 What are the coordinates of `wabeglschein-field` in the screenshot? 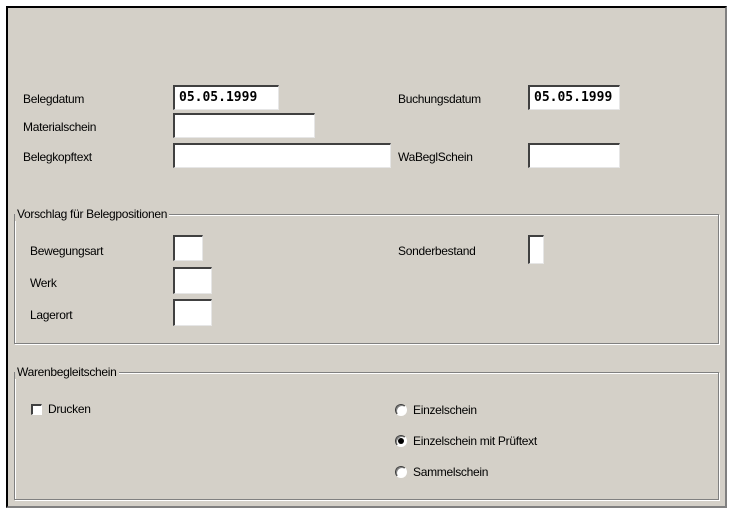 It's located at (574, 155).